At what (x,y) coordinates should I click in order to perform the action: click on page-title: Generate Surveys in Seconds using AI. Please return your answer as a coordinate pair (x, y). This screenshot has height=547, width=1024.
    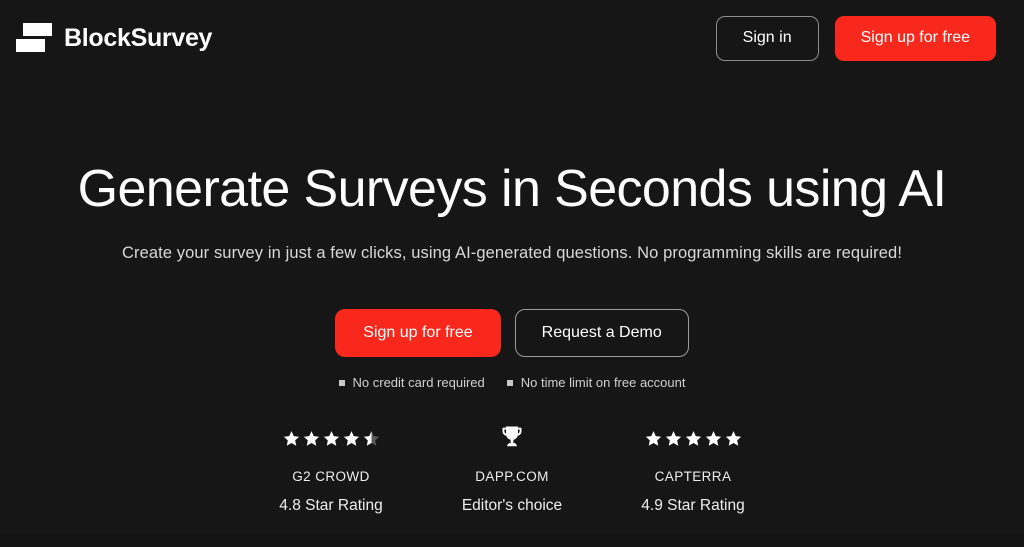
    Looking at the image, I should click on (512, 189).